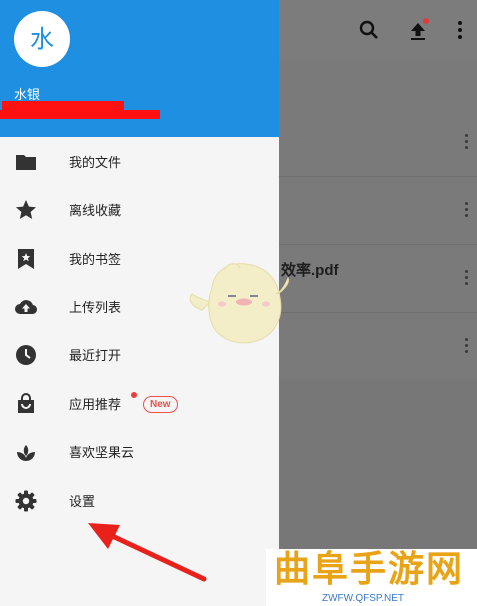  Describe the element at coordinates (160, 404) in the screenshot. I see `new-badge: New` at that location.